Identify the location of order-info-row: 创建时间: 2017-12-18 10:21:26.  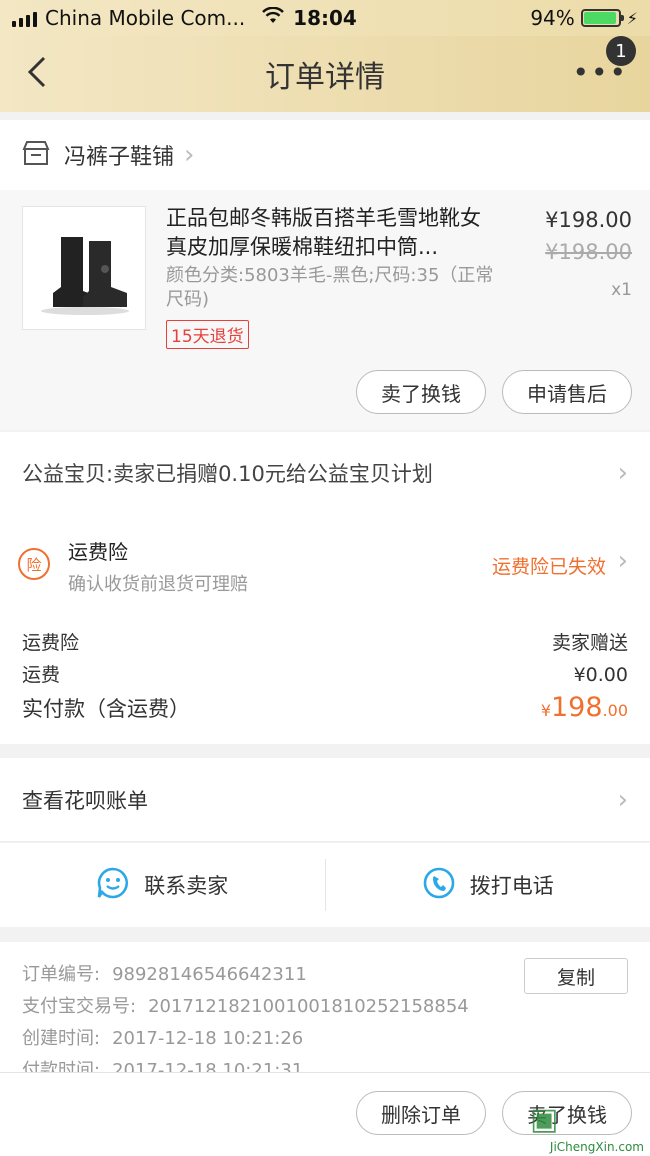
(163, 1038).